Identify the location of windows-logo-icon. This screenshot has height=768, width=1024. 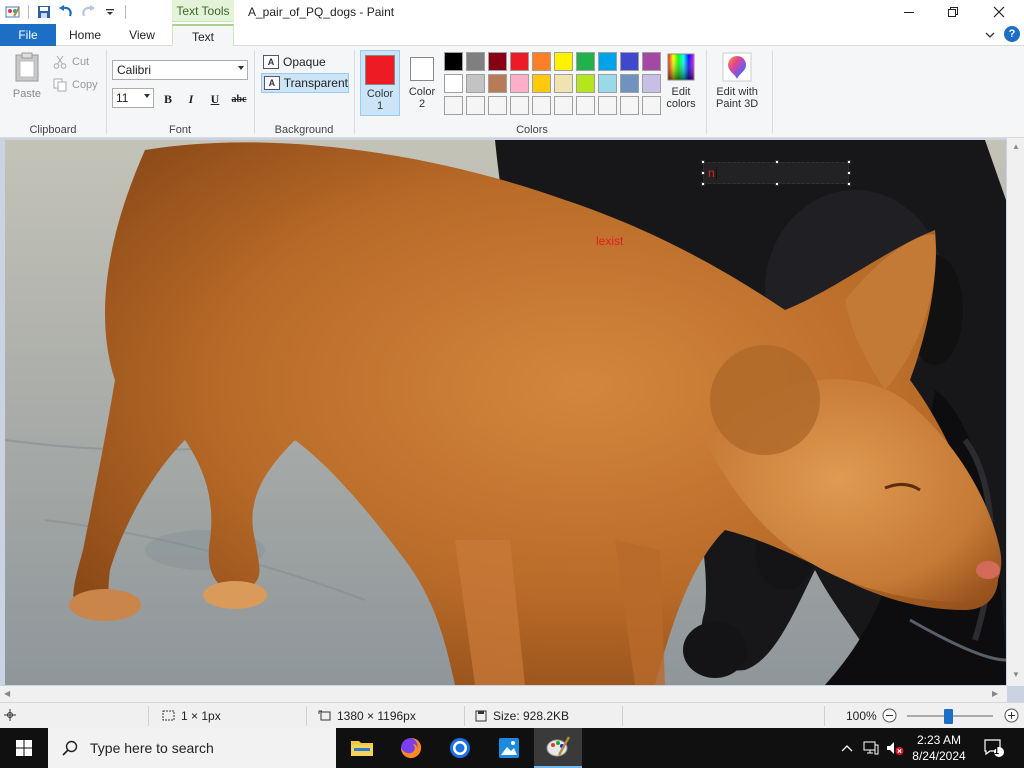
(24, 748).